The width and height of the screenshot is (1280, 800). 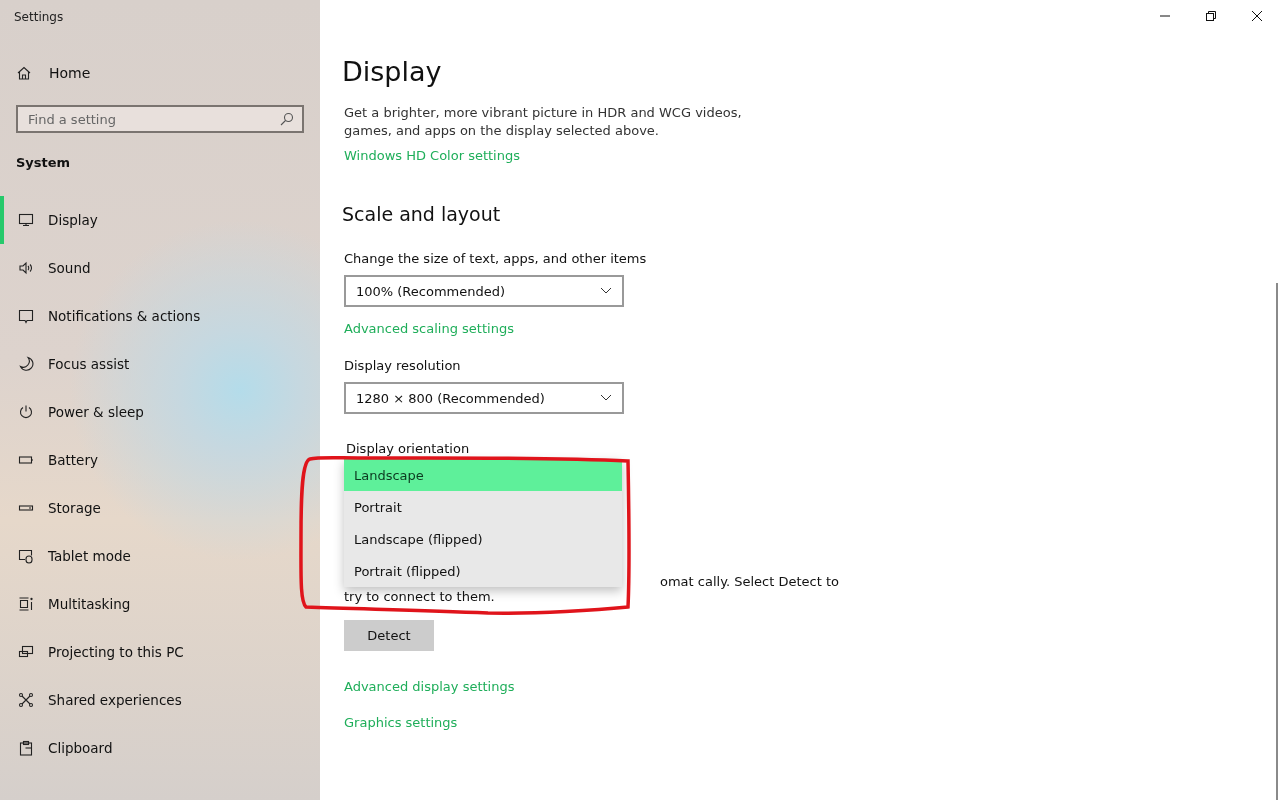 What do you see at coordinates (26, 748) in the screenshot?
I see `clipboard-icon` at bounding box center [26, 748].